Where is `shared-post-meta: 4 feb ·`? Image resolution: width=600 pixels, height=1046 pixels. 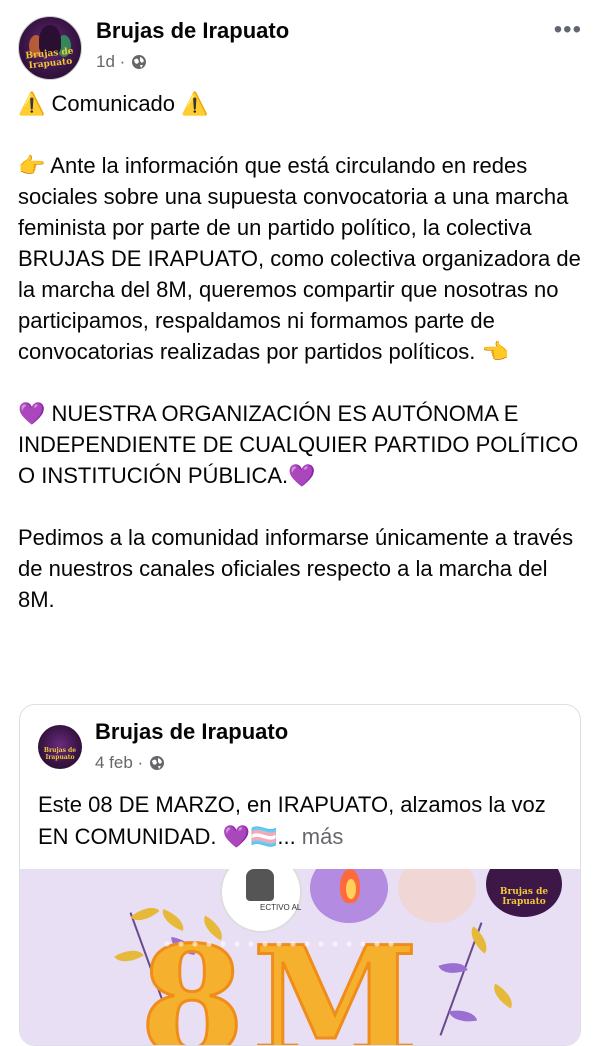
shared-post-meta: 4 feb · is located at coordinates (130, 763).